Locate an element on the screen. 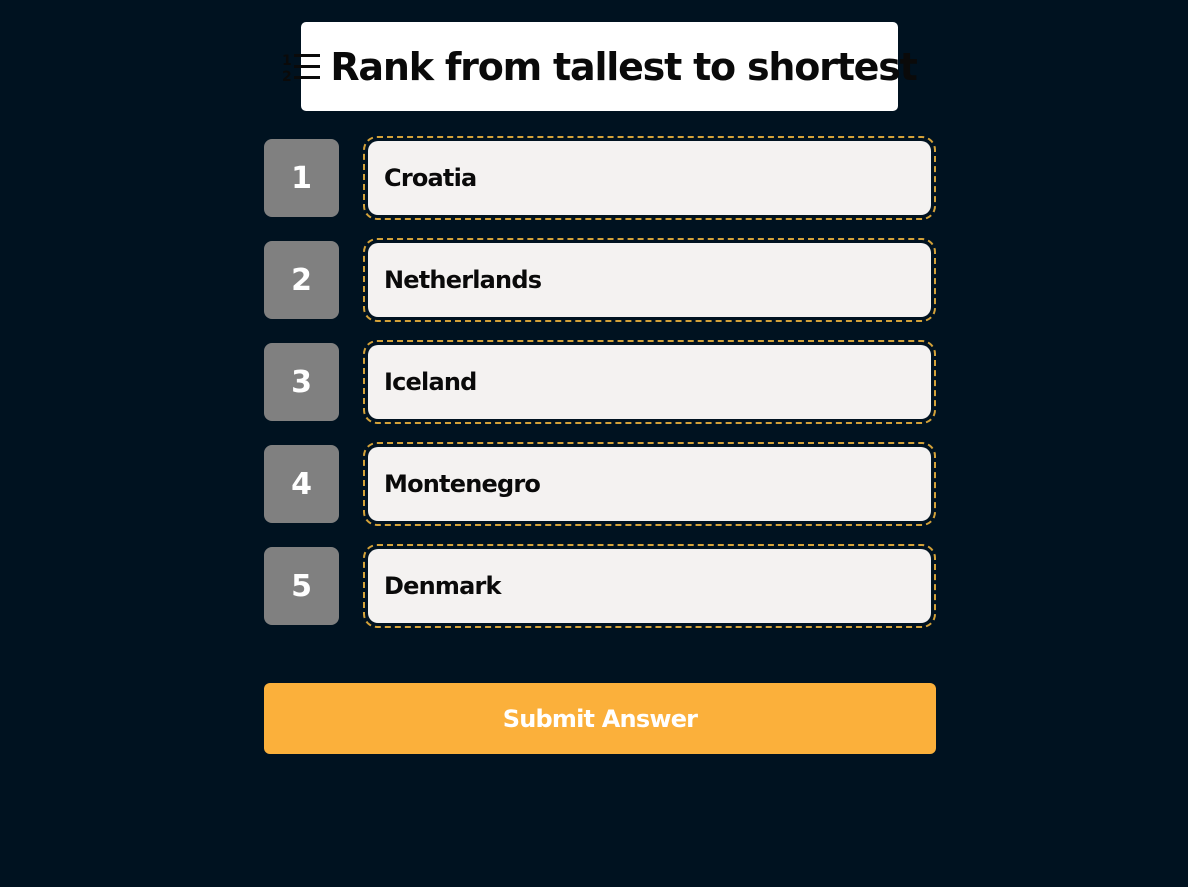 The height and width of the screenshot is (887, 1188). svg-text: 1 is located at coordinates (287, 61).